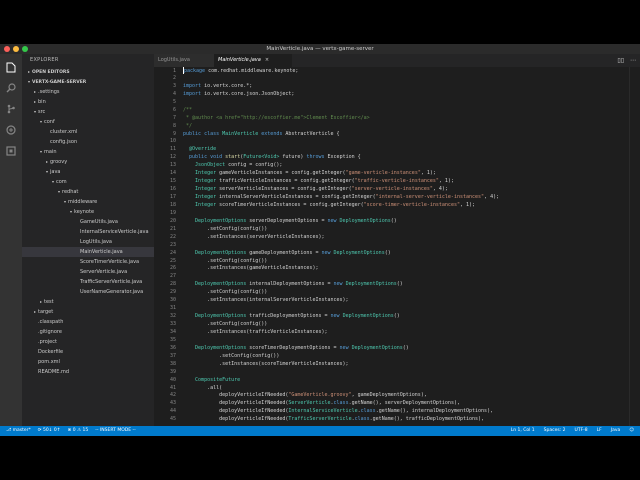 Image resolution: width=640 pixels, height=480 pixels. Describe the element at coordinates (172, 268) in the screenshot. I see `line-number: 26` at that location.